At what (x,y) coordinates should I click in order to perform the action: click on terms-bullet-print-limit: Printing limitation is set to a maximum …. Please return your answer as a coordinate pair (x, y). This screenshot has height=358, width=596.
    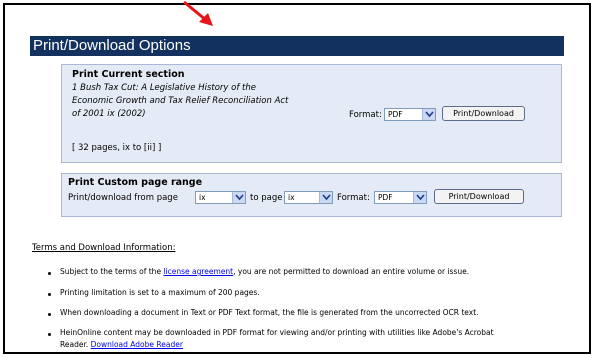
    Looking at the image, I should click on (160, 292).